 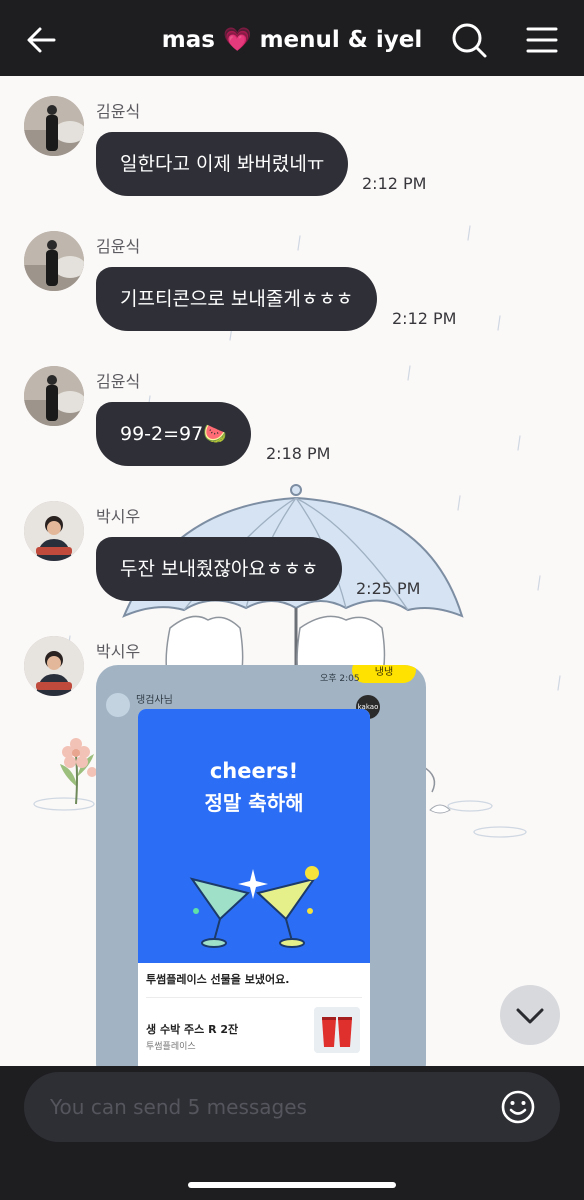 I want to click on gift-sent-text: 투썸플레이스 선물을 보냈어요., so click(x=218, y=979).